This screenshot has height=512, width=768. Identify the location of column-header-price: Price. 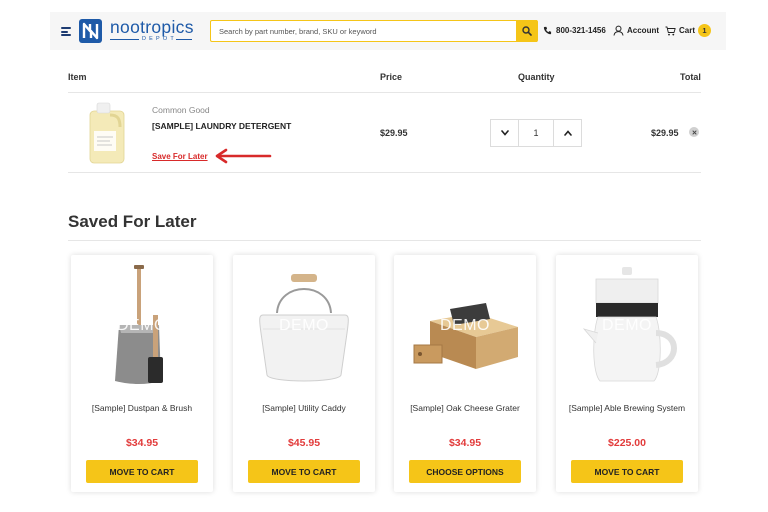
(391, 77).